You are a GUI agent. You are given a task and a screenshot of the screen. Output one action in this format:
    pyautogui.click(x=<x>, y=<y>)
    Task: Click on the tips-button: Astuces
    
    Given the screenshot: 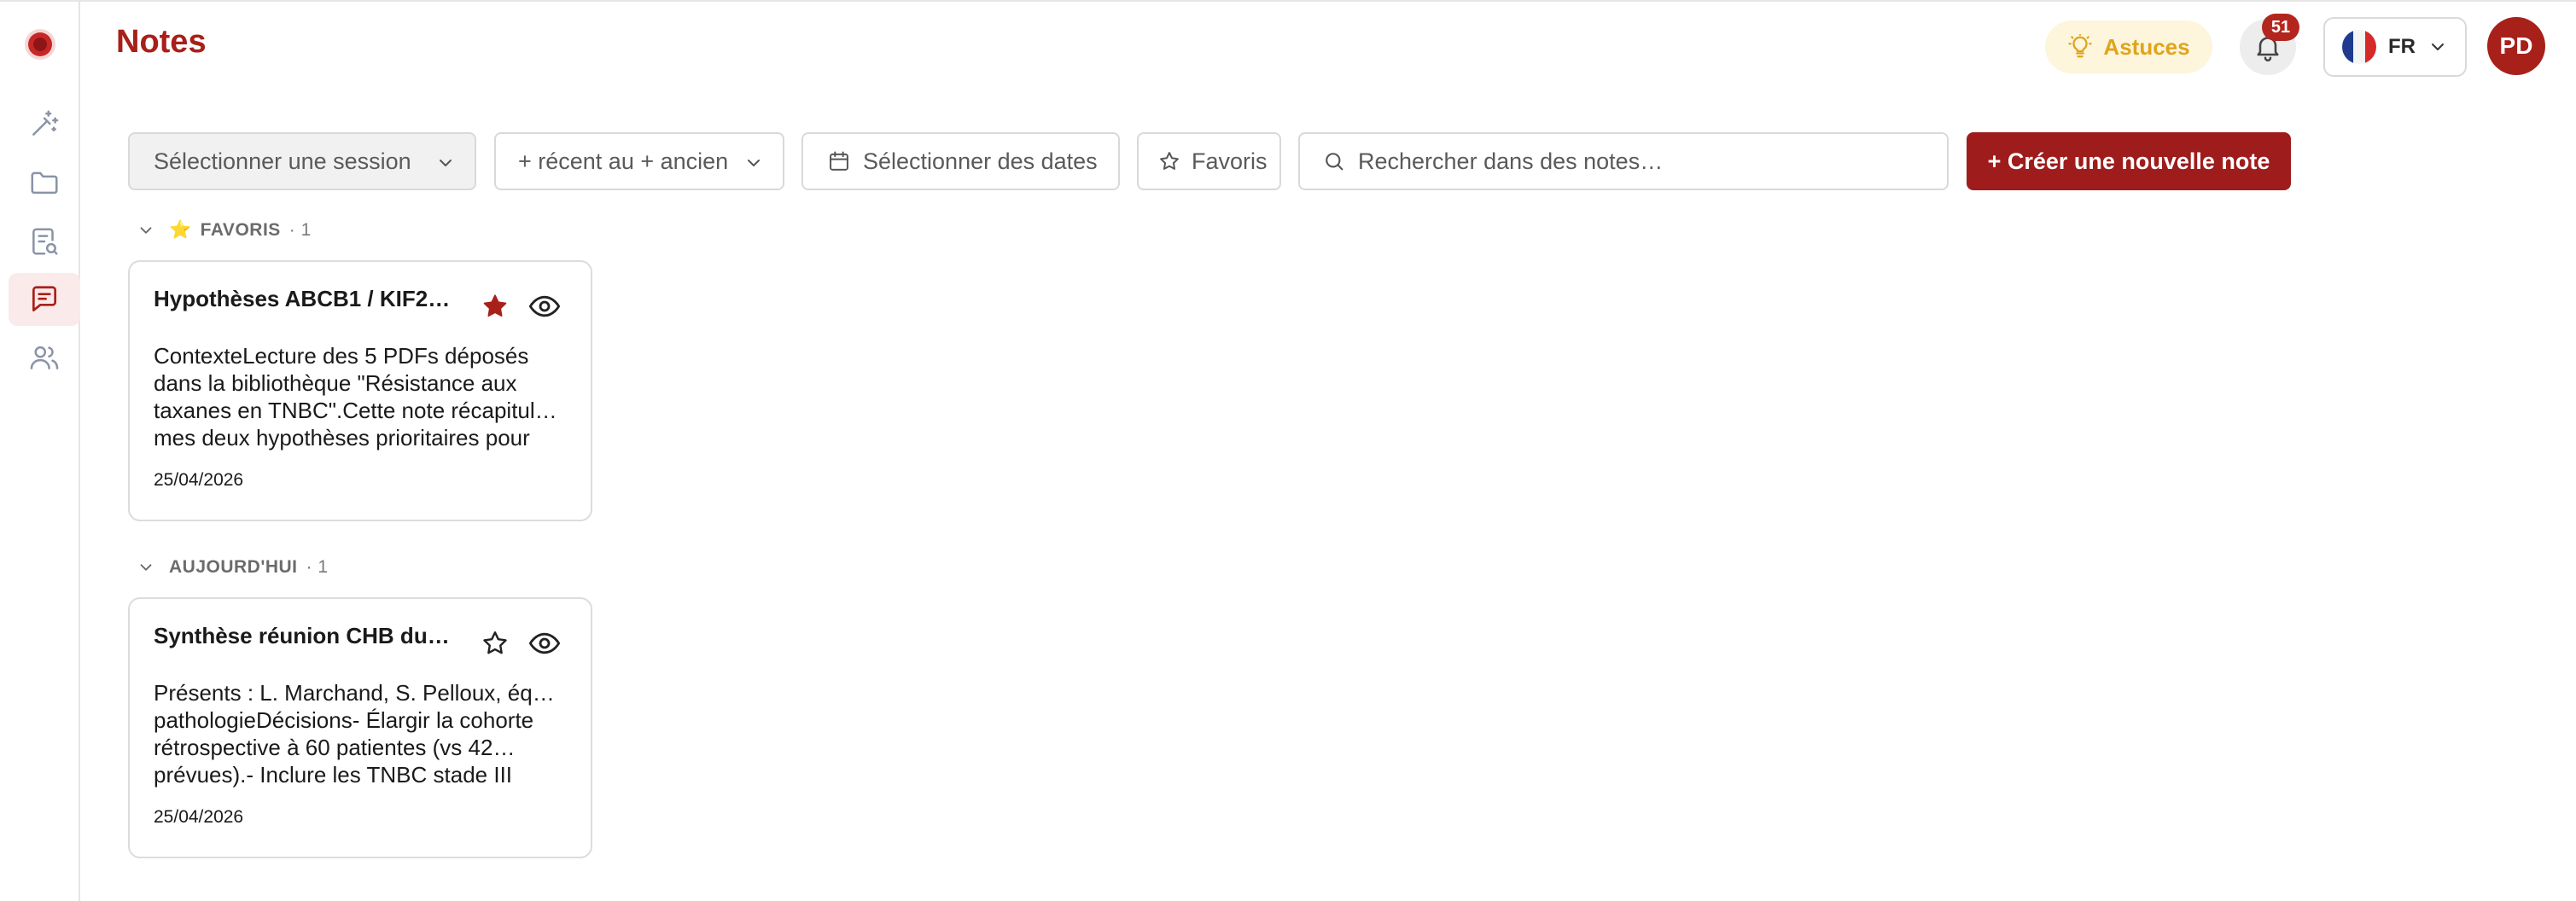 What is the action you would take?
    pyautogui.click(x=2128, y=46)
    